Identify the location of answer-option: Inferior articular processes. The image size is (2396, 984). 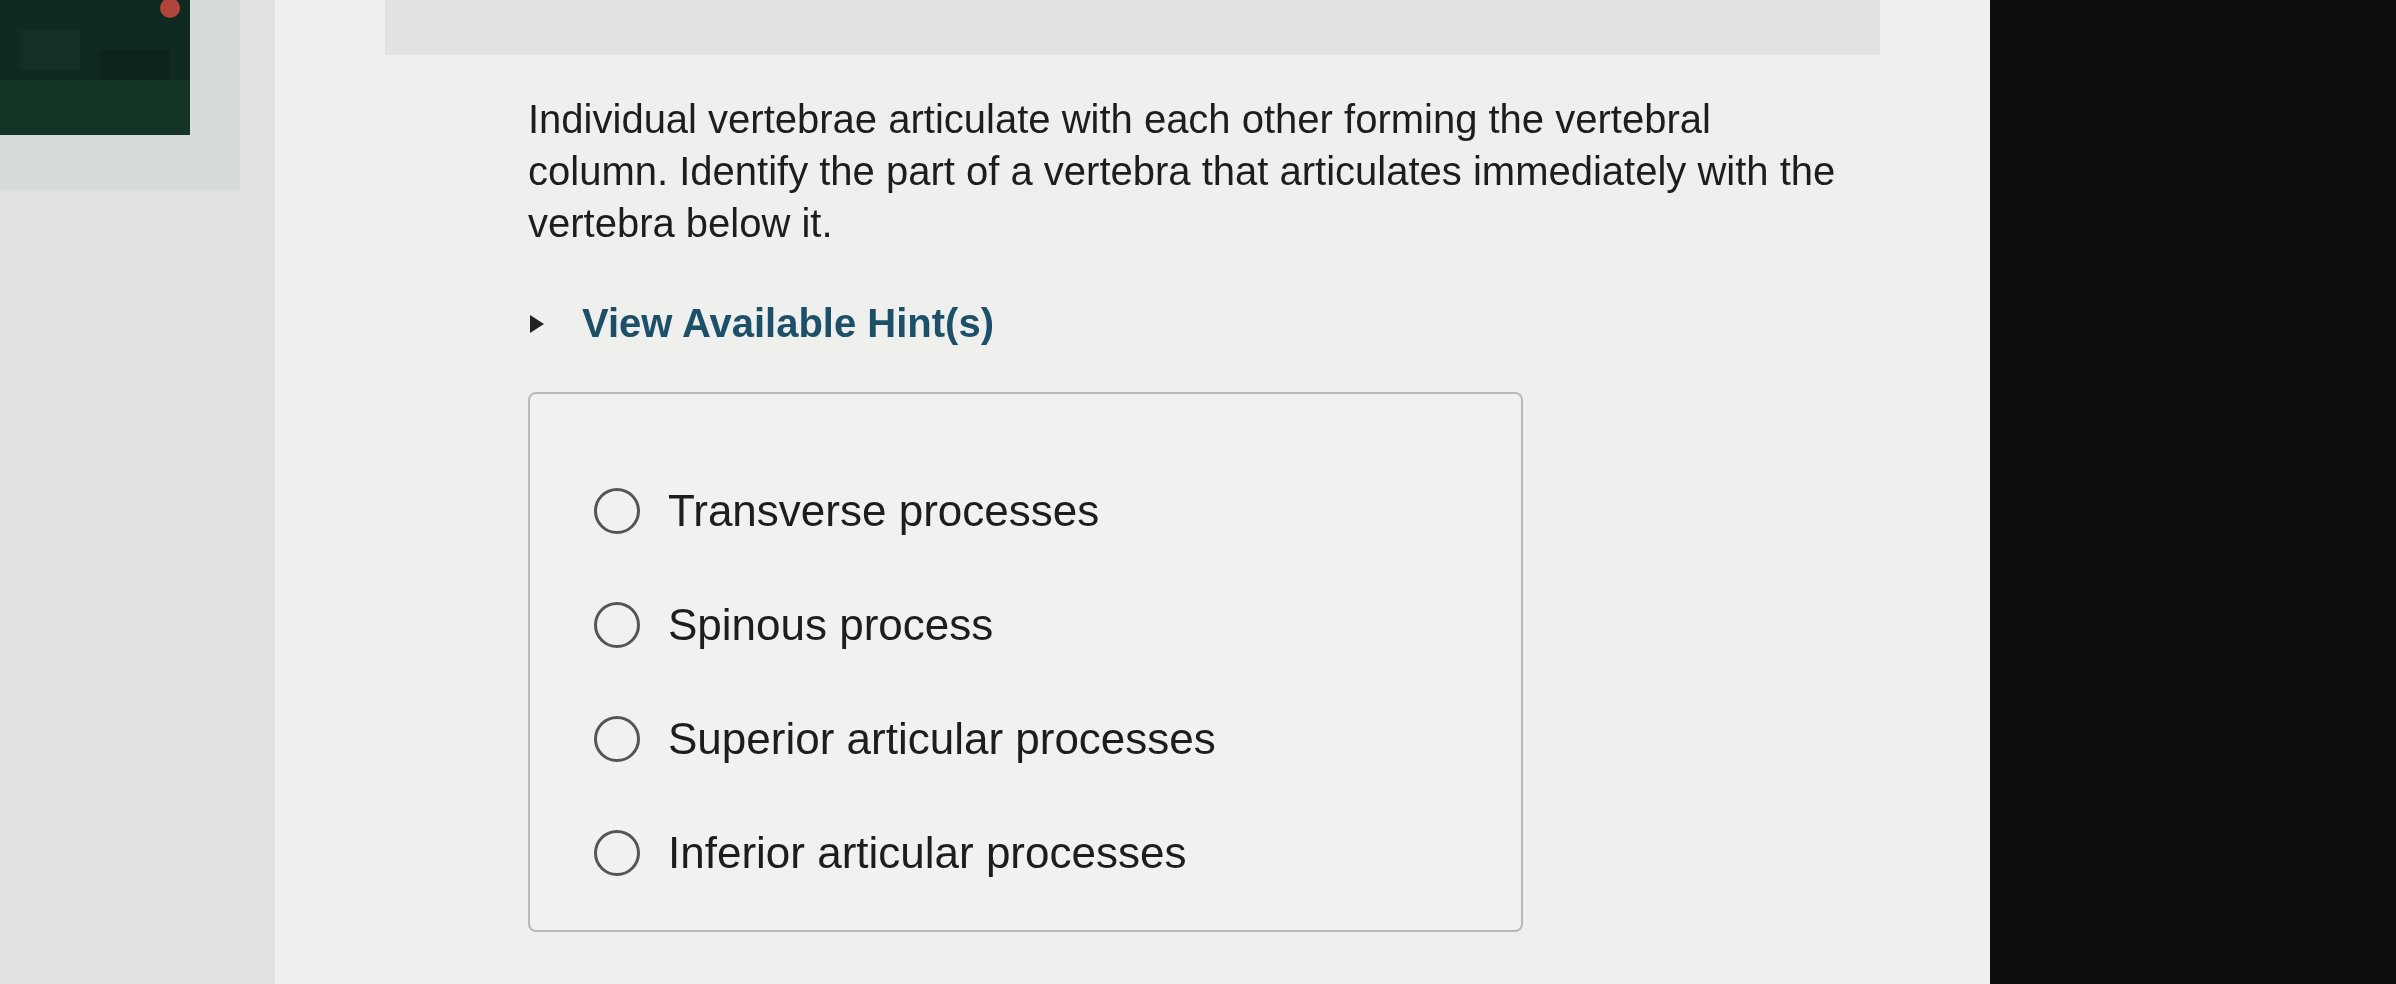
(1025, 853).